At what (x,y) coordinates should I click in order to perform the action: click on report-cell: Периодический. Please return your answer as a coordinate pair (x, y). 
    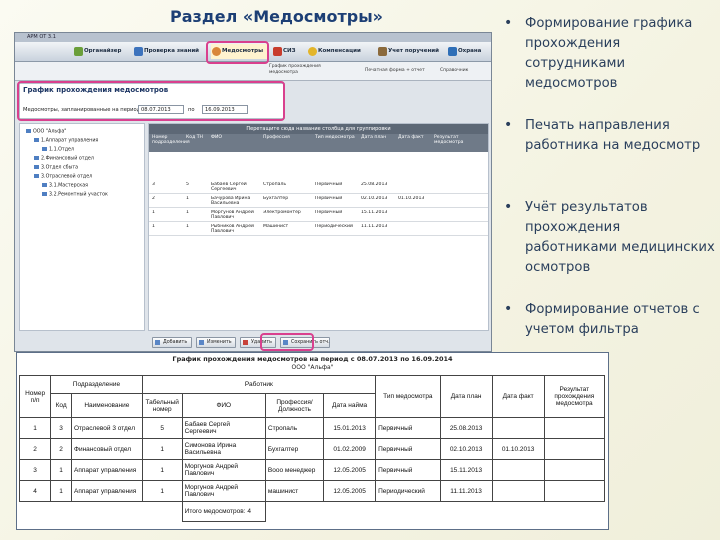
    Looking at the image, I should click on (408, 491).